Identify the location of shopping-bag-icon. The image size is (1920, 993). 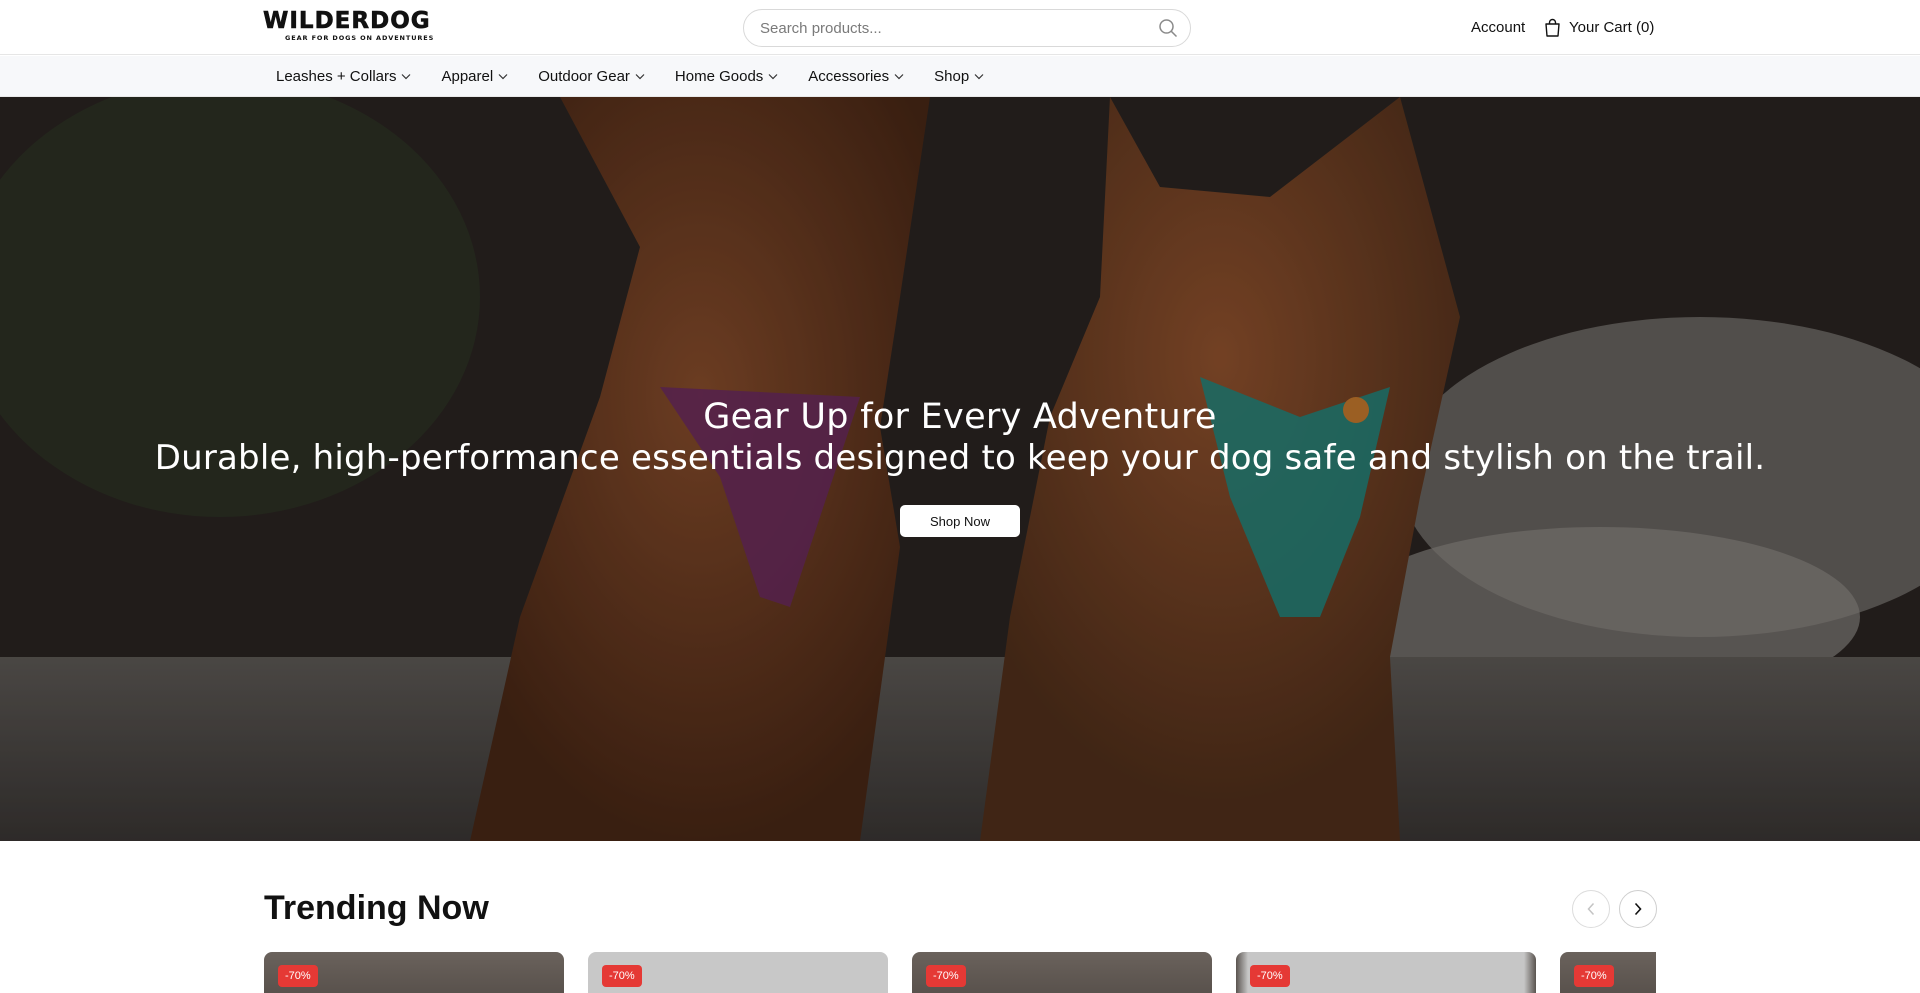
(1552, 27).